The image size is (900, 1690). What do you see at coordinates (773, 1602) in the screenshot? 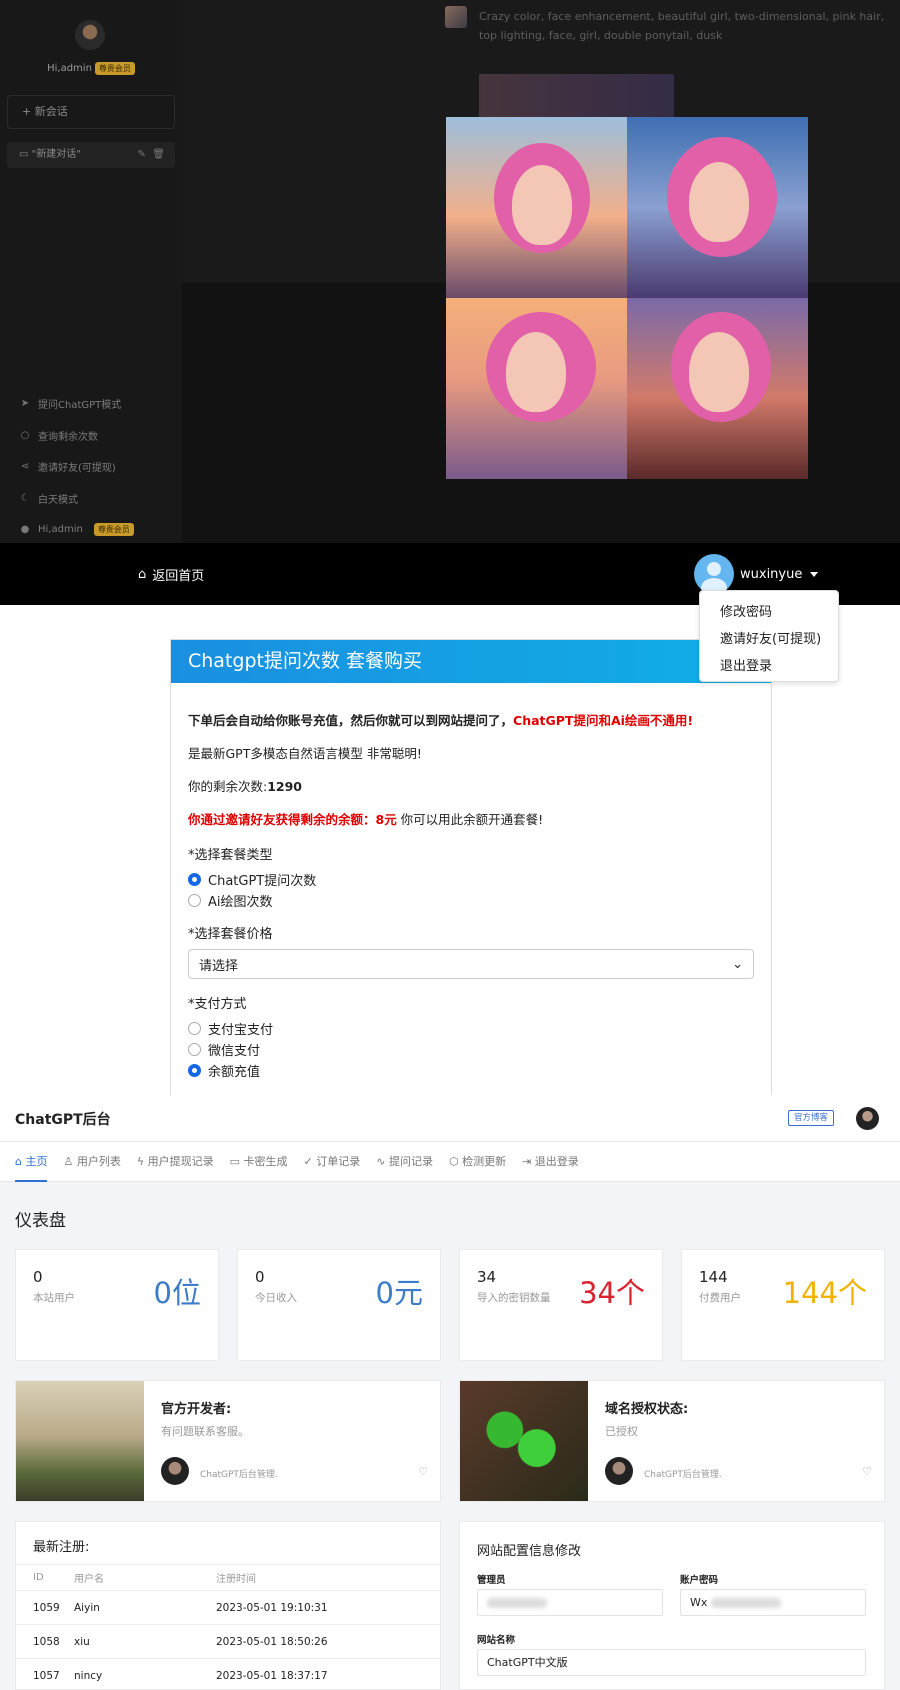
I see `password-field: Wx` at bounding box center [773, 1602].